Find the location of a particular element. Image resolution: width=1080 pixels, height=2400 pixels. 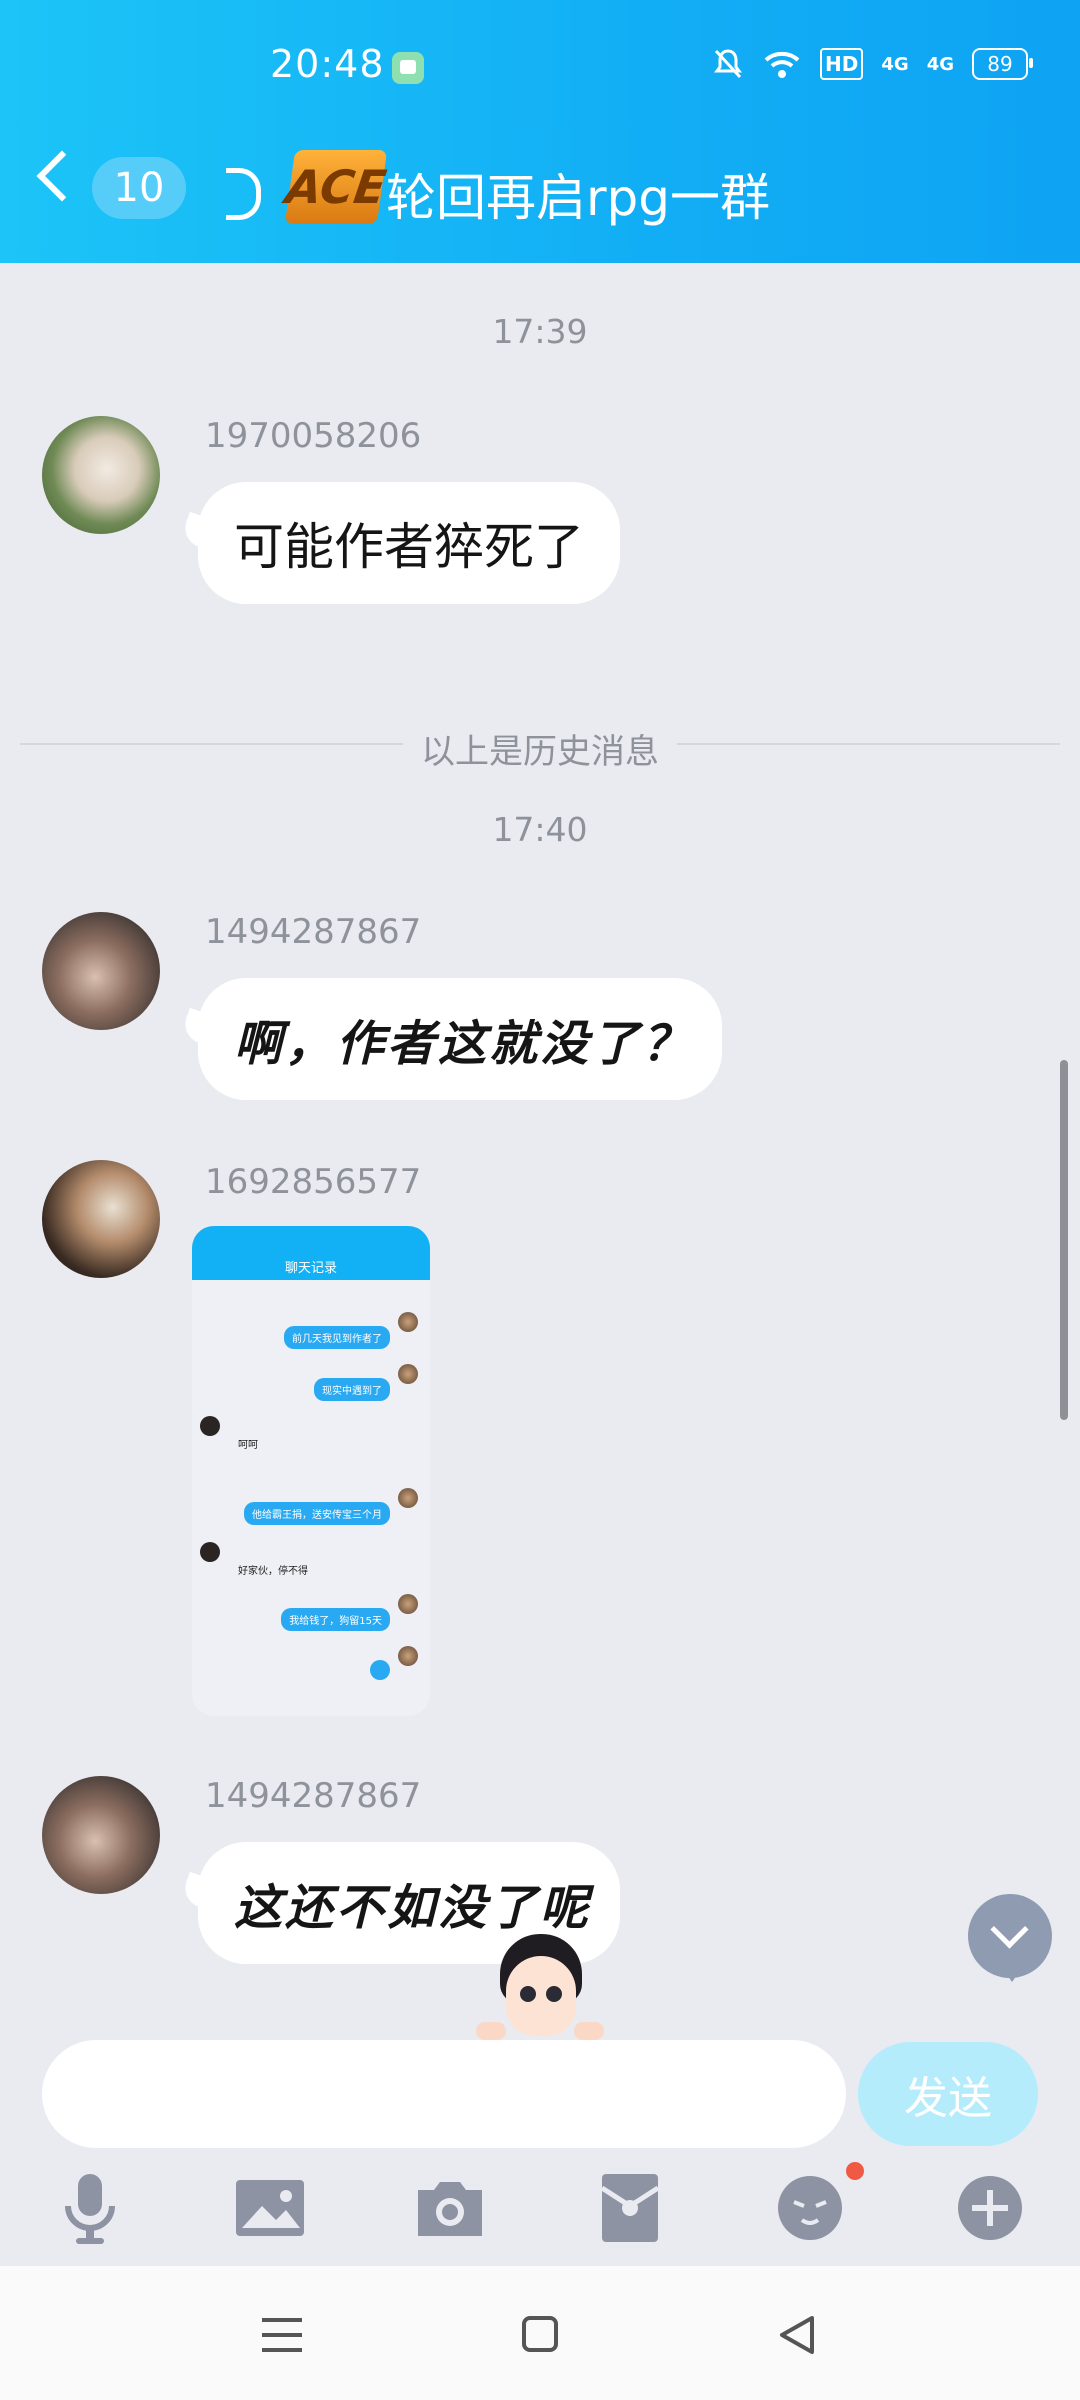

history-divider: 以上是历史消息 is located at coordinates (540, 748).